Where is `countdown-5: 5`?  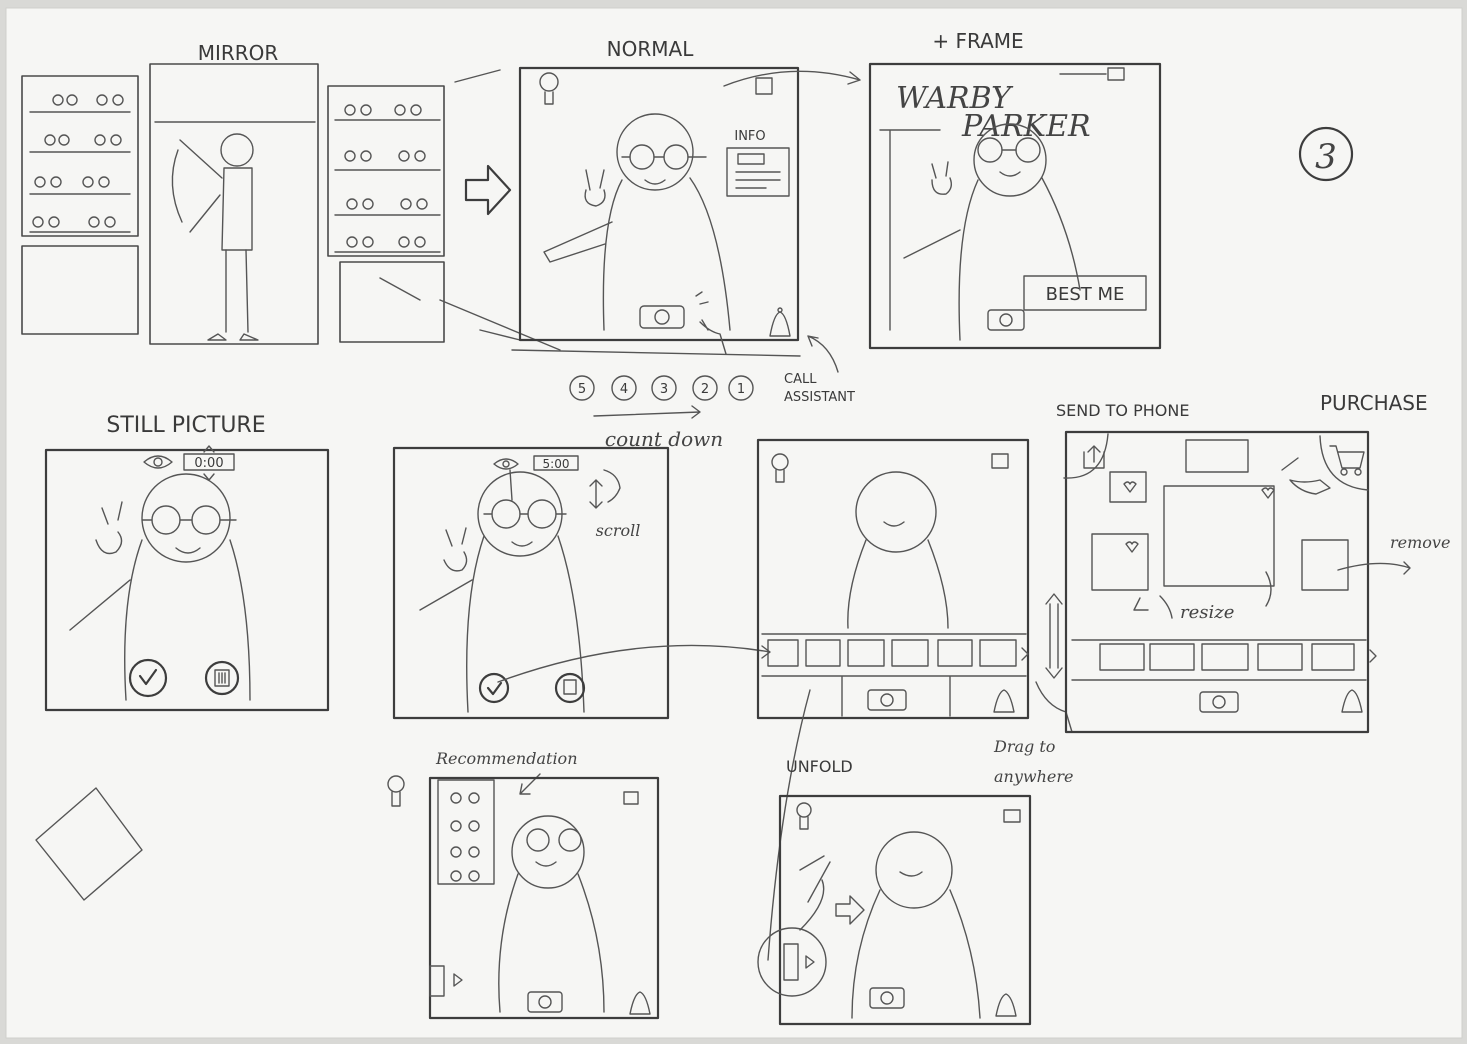
countdown-5: 5 is located at coordinates (582, 389).